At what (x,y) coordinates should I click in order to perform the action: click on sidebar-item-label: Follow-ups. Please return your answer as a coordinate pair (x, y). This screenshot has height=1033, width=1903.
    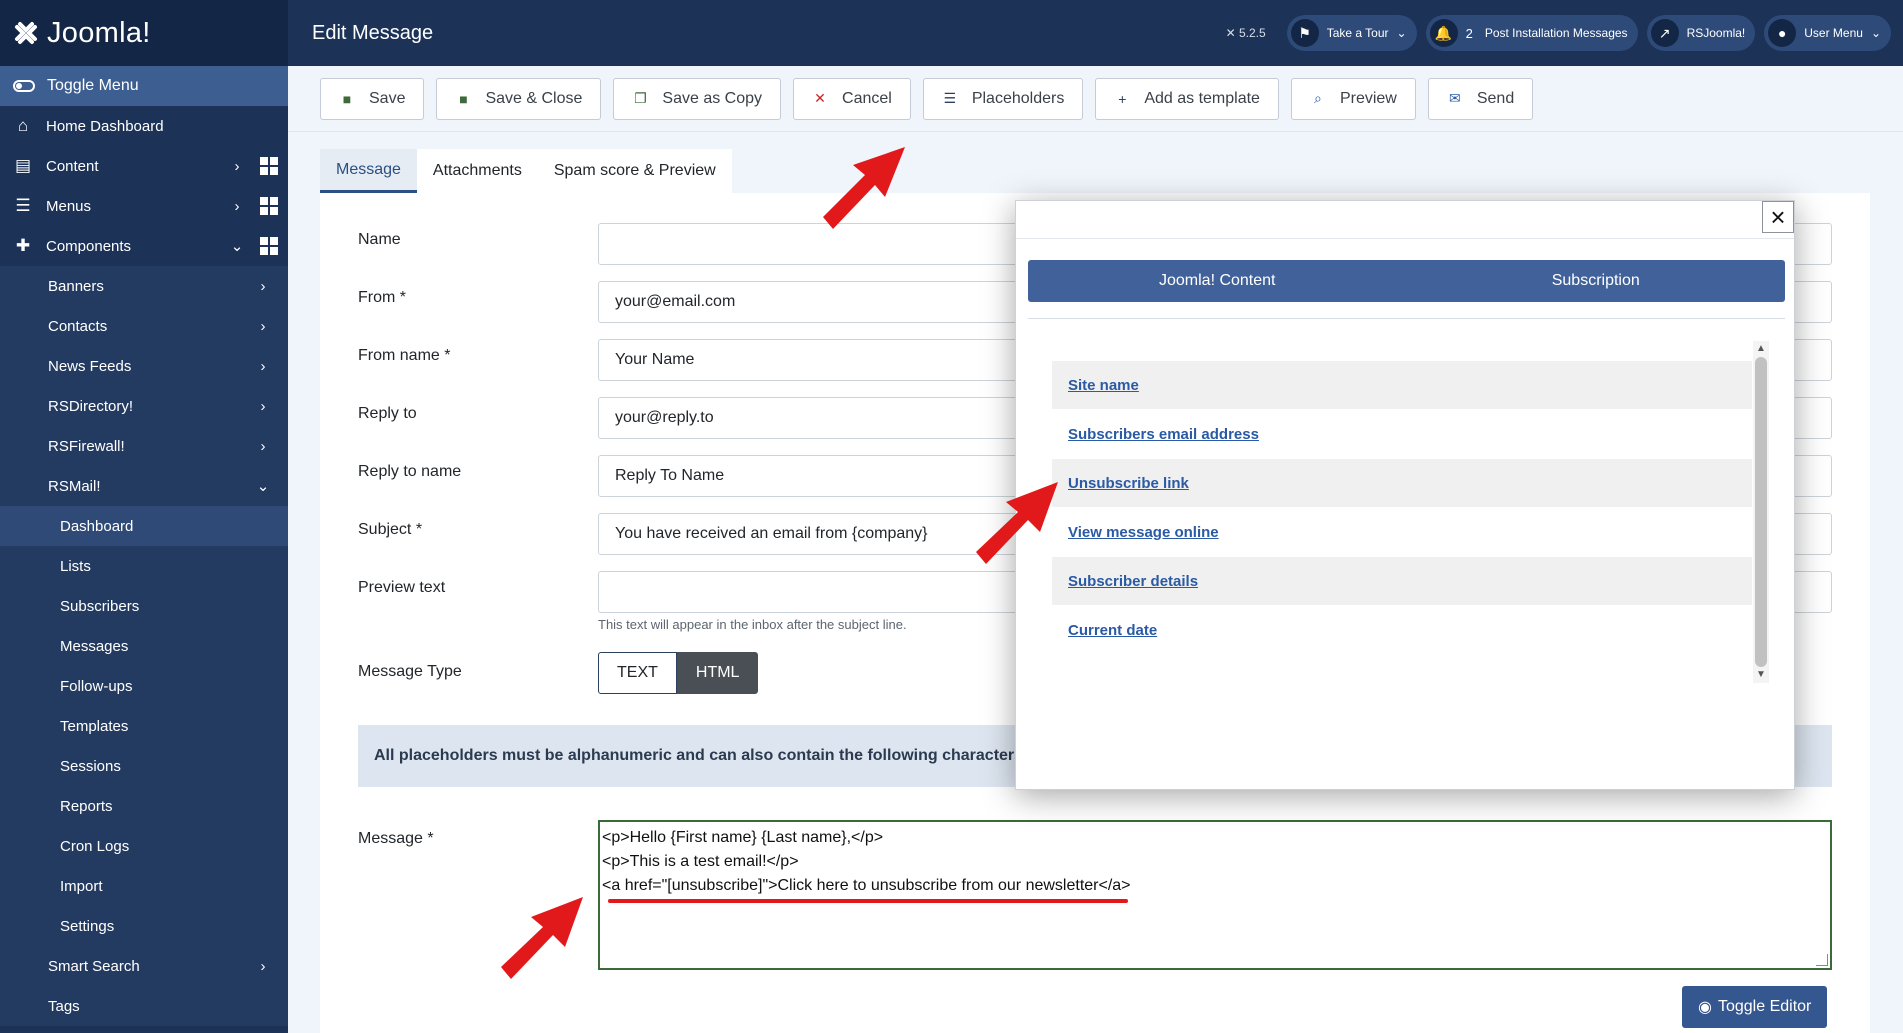
    Looking at the image, I should click on (96, 686).